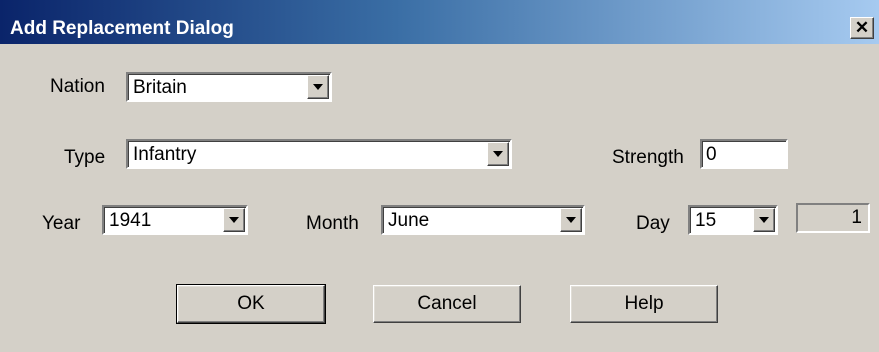  I want to click on title-bar: Add Replacement Dialog ✕, so click(439, 22).